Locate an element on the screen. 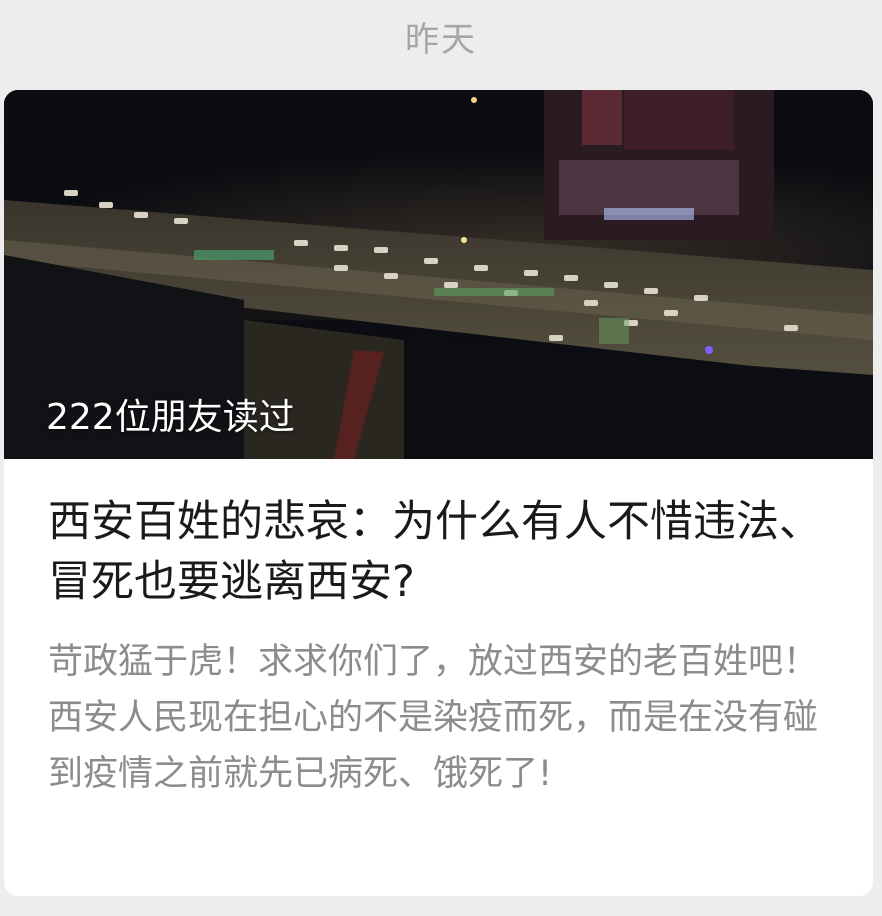  date-separator: 昨天 is located at coordinates (441, 40).